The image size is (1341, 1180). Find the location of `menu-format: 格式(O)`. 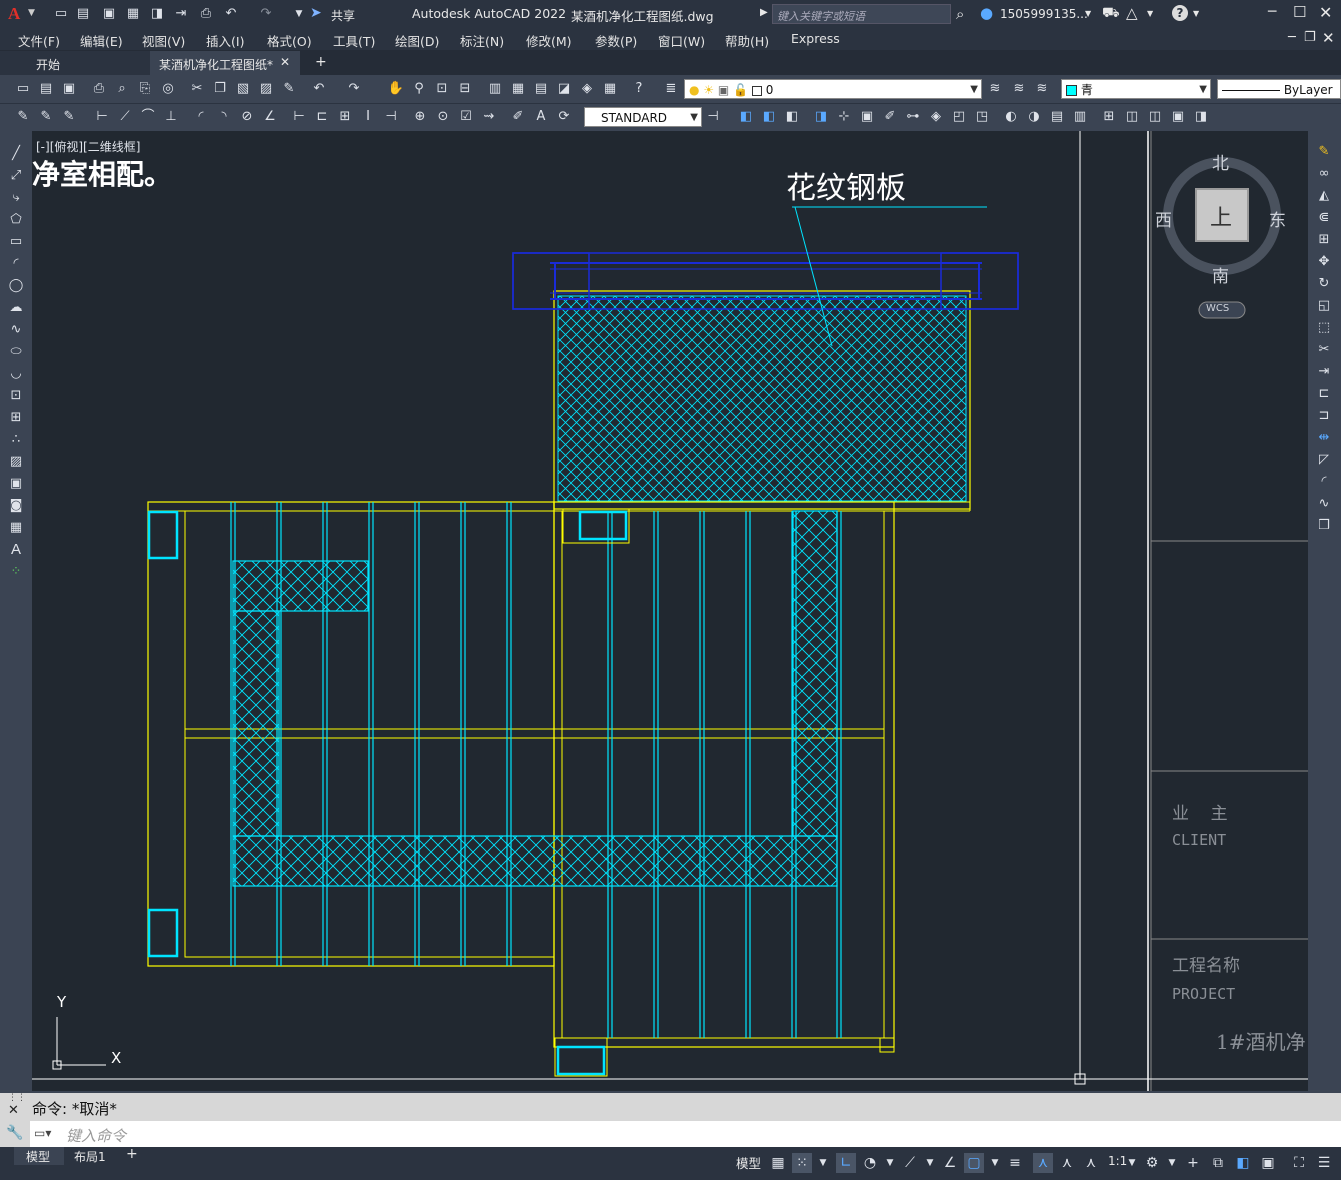

menu-format: 格式(O) is located at coordinates (289, 40).